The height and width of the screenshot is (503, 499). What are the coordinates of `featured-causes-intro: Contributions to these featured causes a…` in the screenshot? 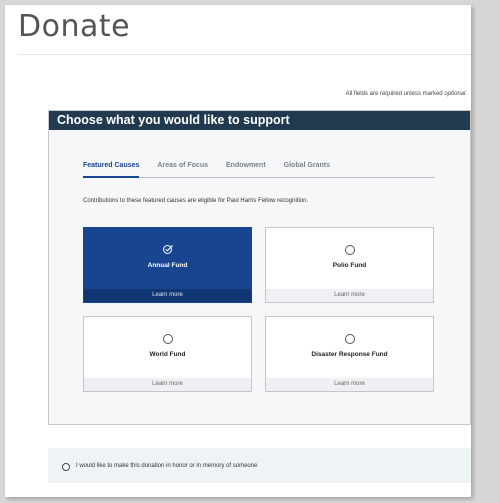 It's located at (196, 201).